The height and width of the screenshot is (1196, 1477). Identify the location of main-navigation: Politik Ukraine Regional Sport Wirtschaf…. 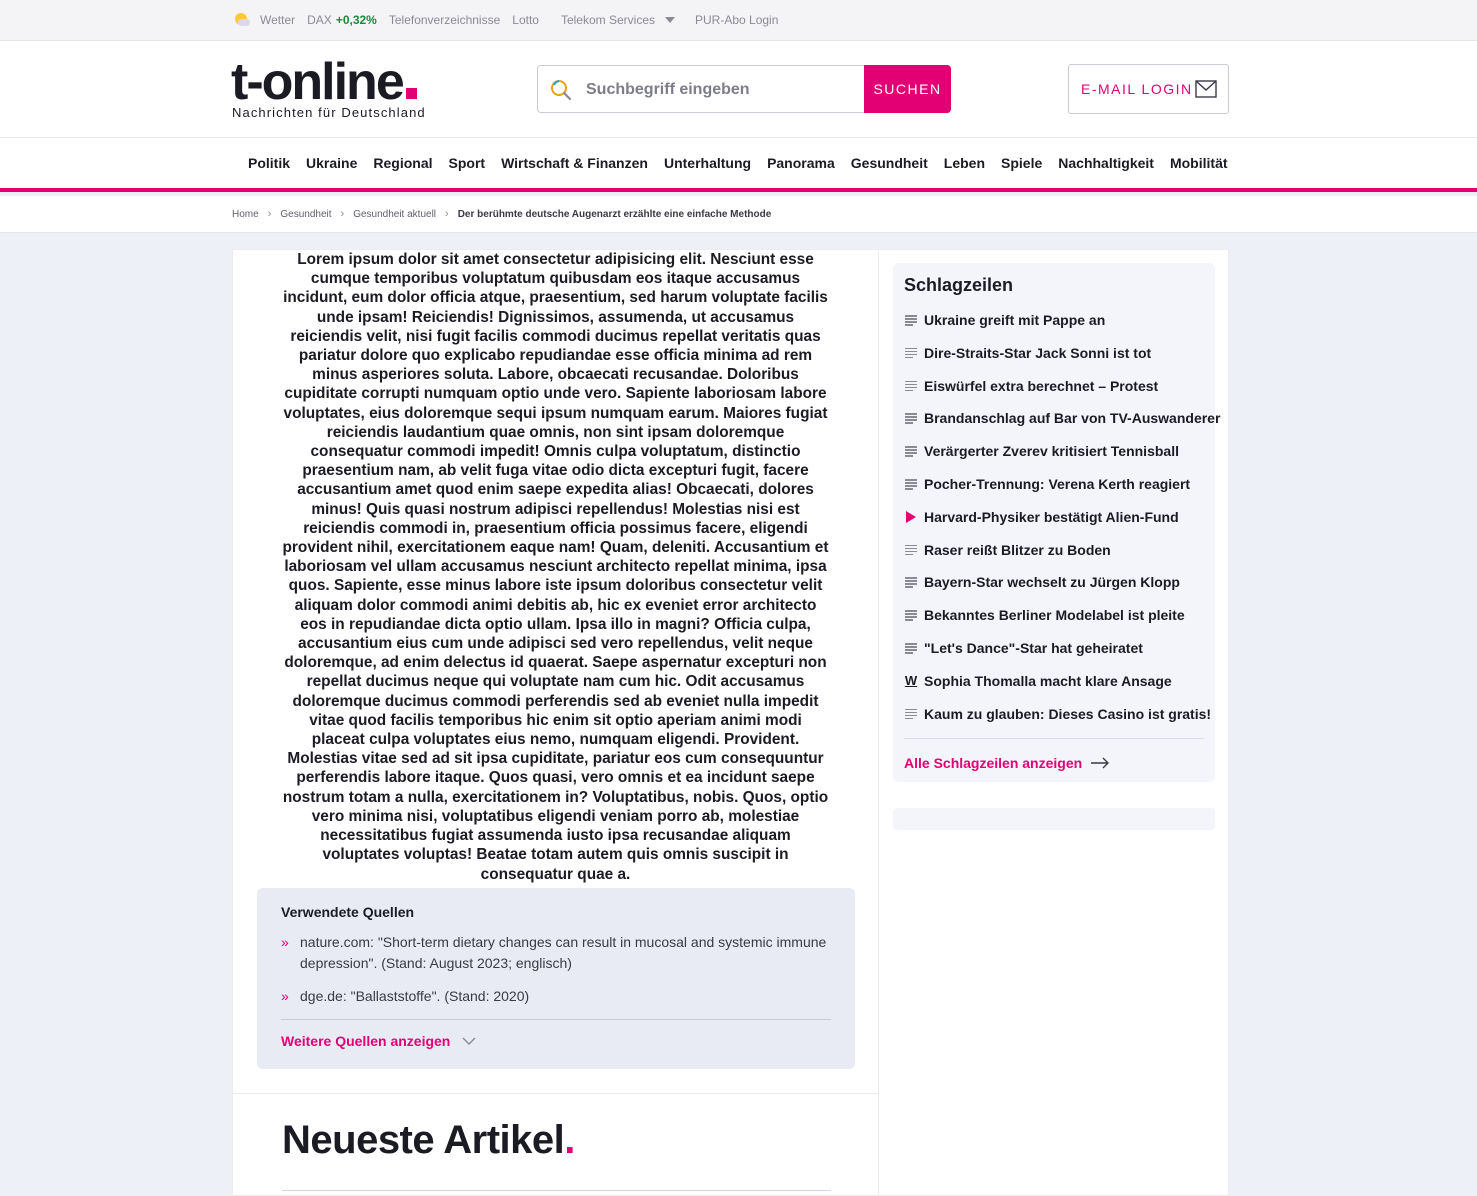
(738, 164).